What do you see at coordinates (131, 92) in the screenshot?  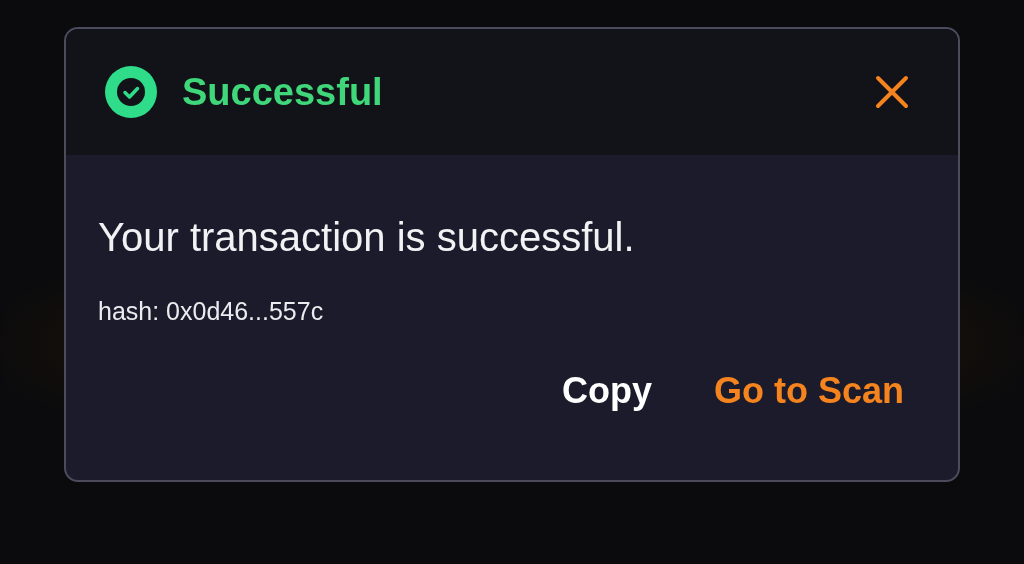 I see `check-circle-icon` at bounding box center [131, 92].